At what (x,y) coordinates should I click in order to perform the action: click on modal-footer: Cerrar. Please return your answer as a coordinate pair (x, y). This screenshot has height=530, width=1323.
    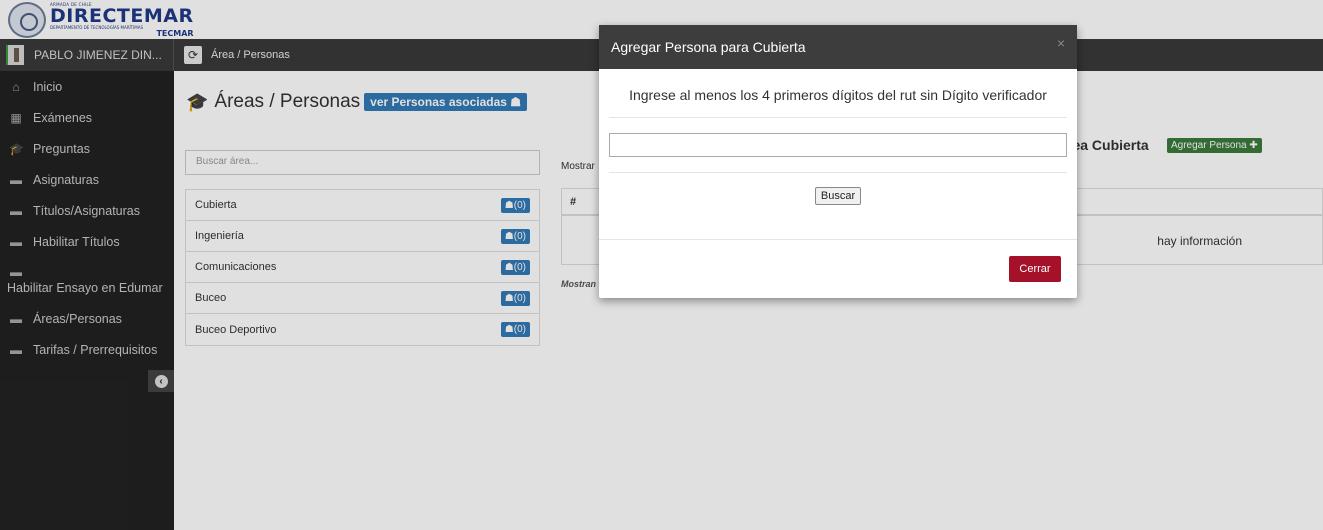
    Looking at the image, I should click on (838, 268).